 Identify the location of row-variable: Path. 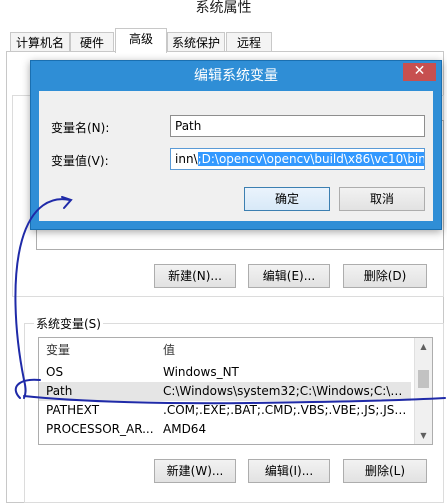
(59, 391).